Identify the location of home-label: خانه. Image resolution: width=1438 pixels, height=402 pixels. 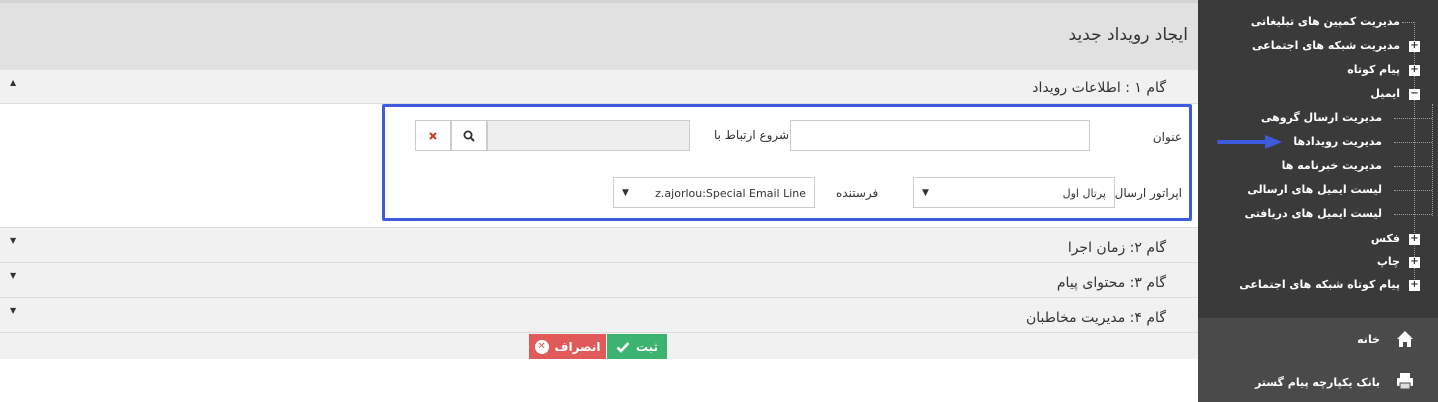
(1368, 339).